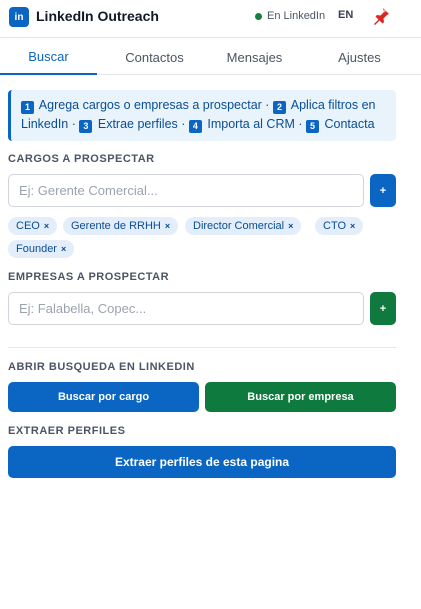 Image resolution: width=421 pixels, height=609 pixels. I want to click on step-text: Agrega cargos o empresas a prospectar ·, so click(154, 105).